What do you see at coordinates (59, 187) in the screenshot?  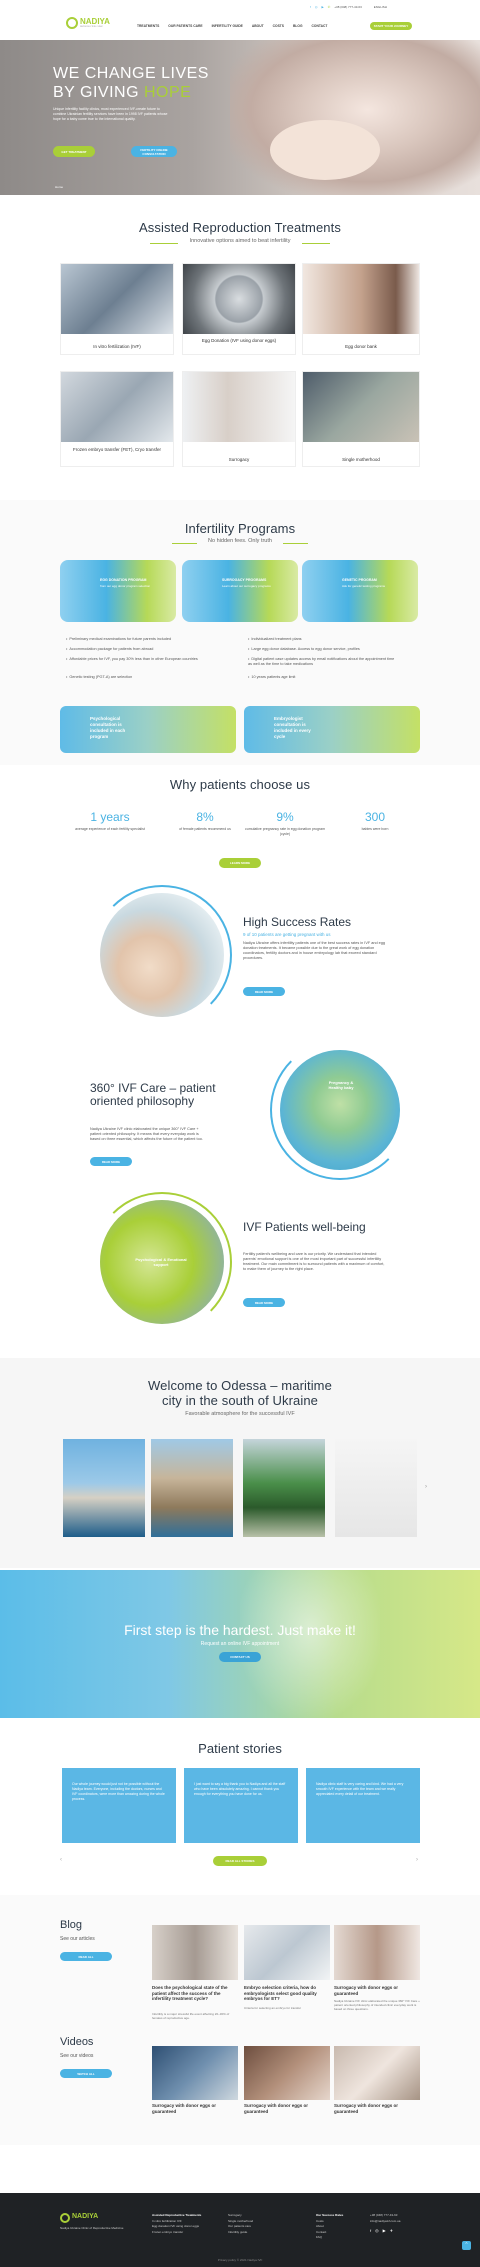 I see `breadcrumb: Home` at bounding box center [59, 187].